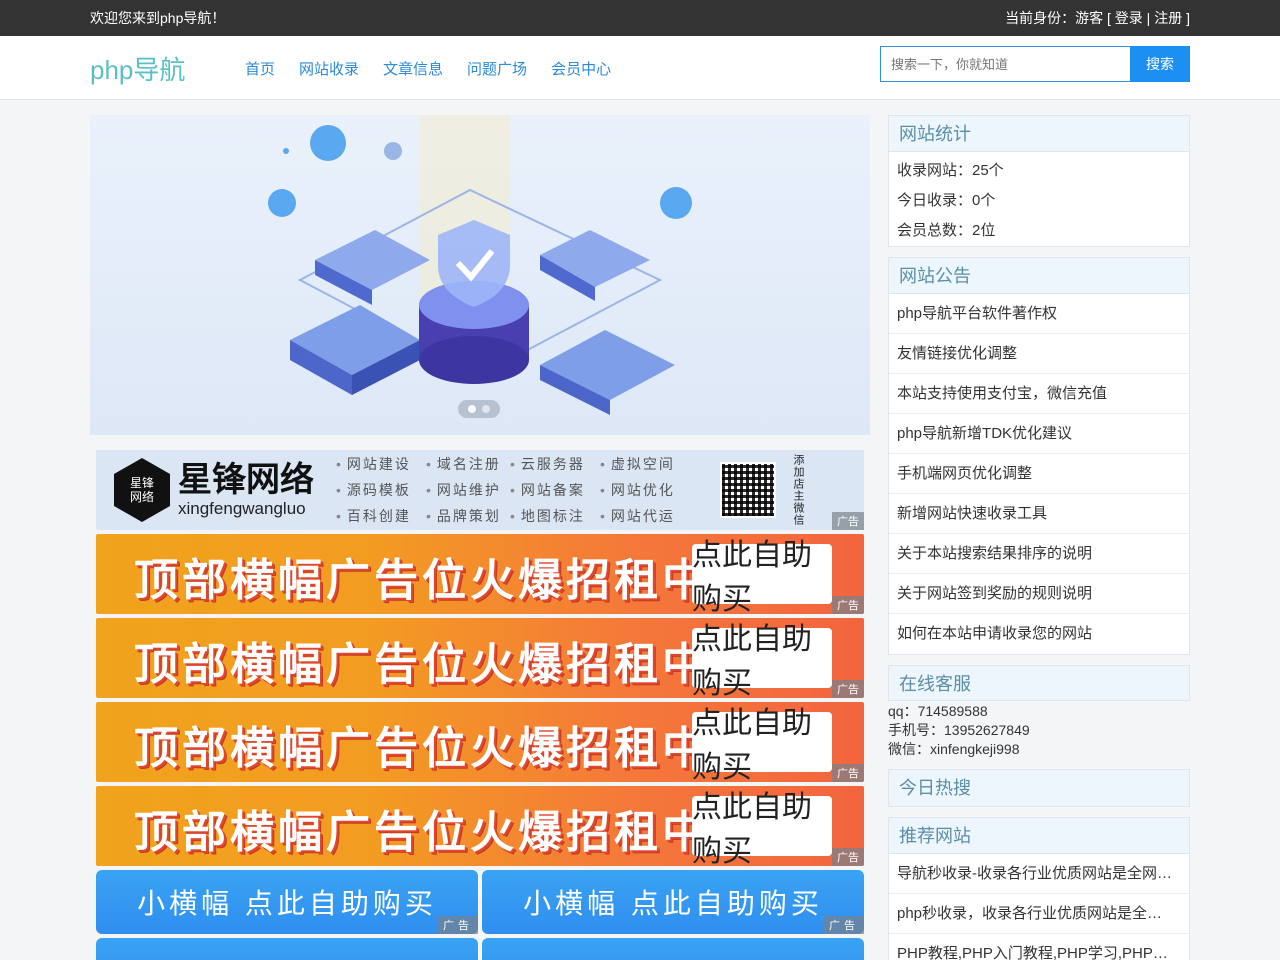  What do you see at coordinates (480, 265) in the screenshot?
I see `banner-illustration` at bounding box center [480, 265].